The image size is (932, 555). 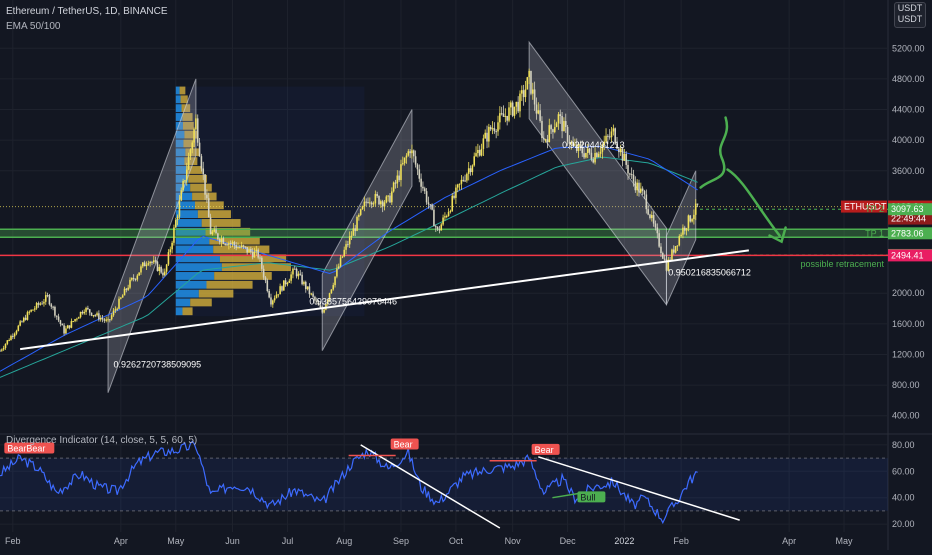 What do you see at coordinates (908, 140) in the screenshot?
I see `price-tick-label-3: 4000.00` at bounding box center [908, 140].